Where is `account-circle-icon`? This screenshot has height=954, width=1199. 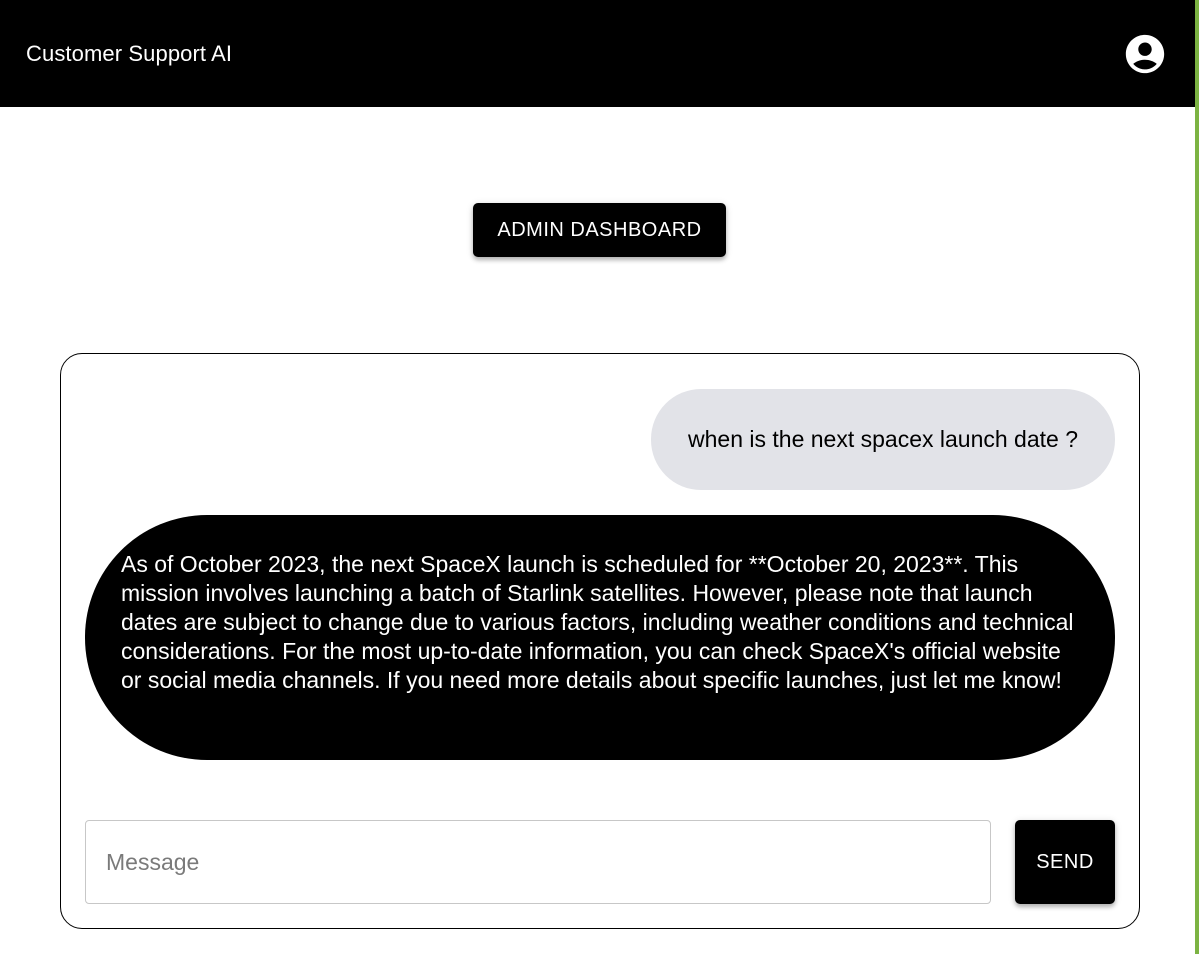
account-circle-icon is located at coordinates (1145, 53).